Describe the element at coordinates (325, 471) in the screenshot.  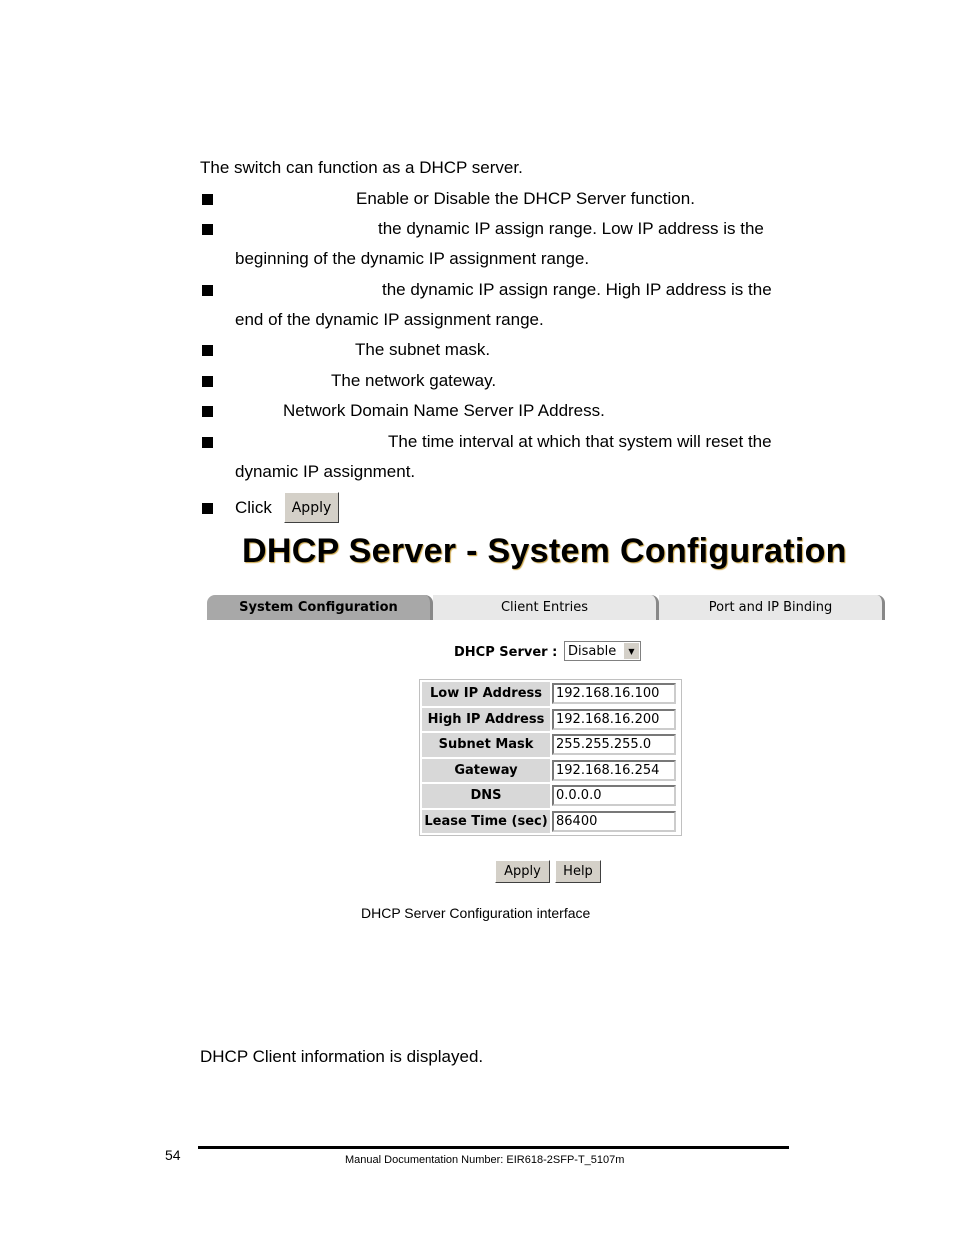
I see `bullet-text: dynamic IP assignment.` at that location.